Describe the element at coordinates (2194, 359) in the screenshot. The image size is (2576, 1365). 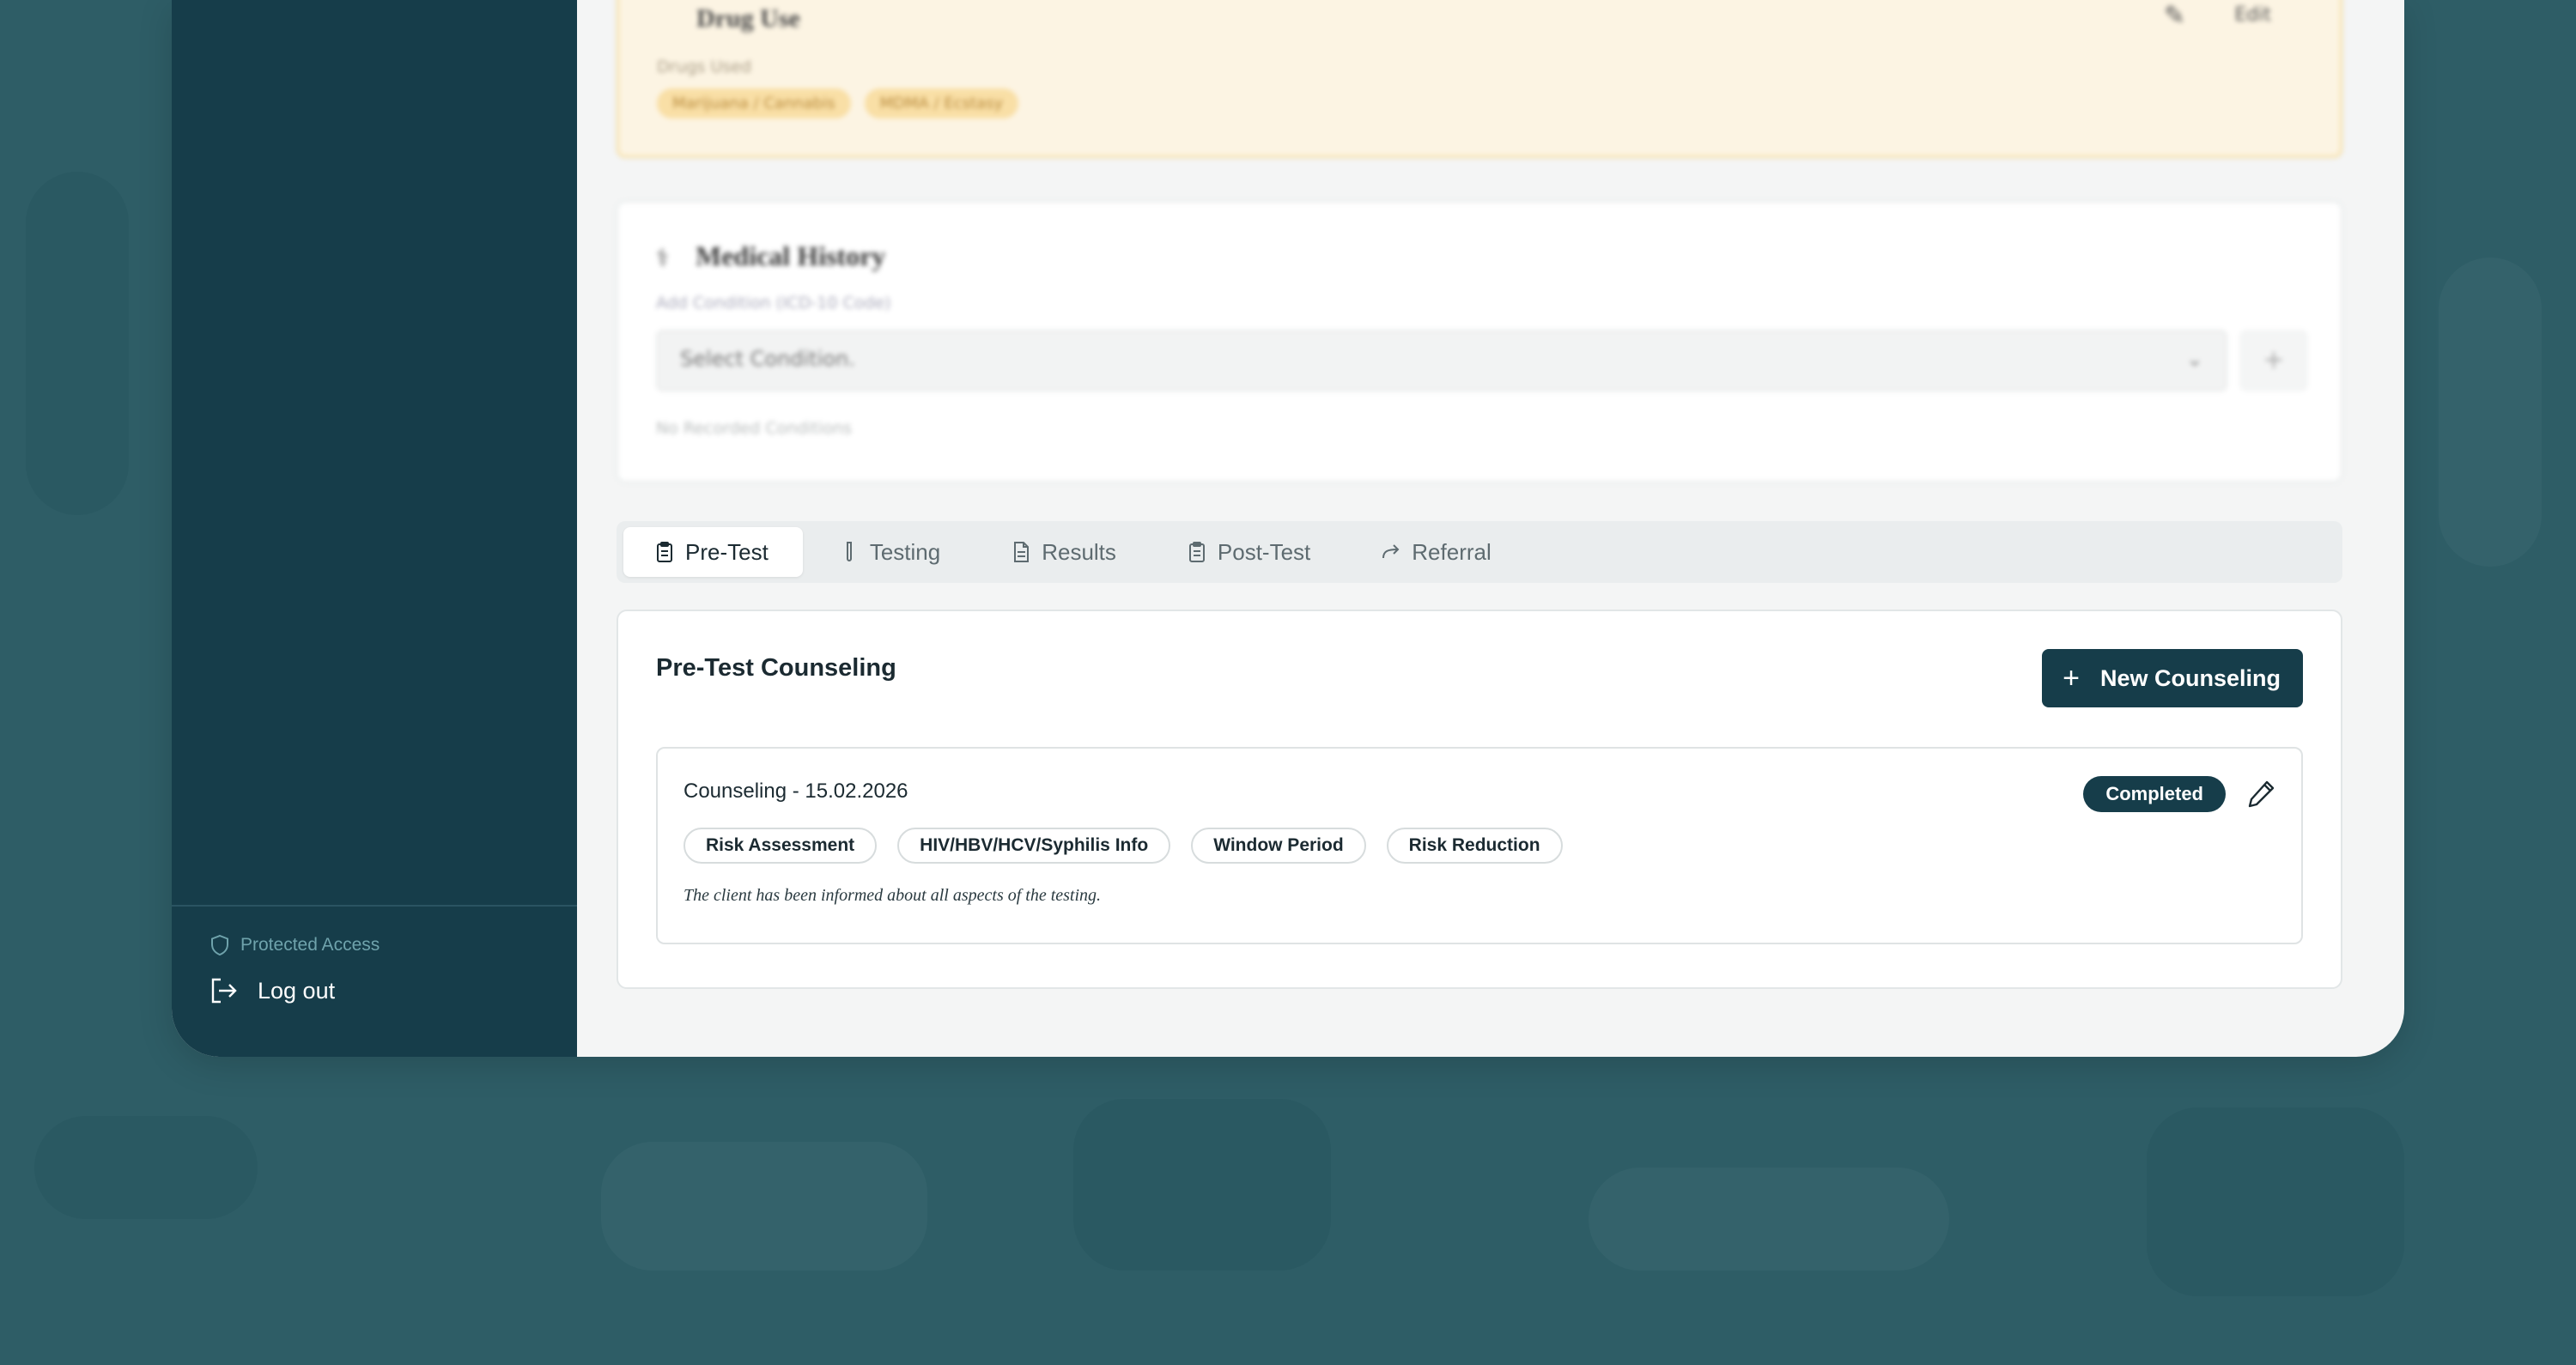
I see `chevron-down-icon: ⌄` at that location.